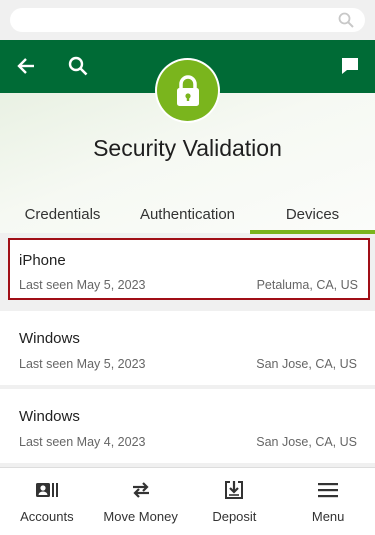 The height and width of the screenshot is (535, 375). I want to click on tab-devices: Devices, so click(312, 217).